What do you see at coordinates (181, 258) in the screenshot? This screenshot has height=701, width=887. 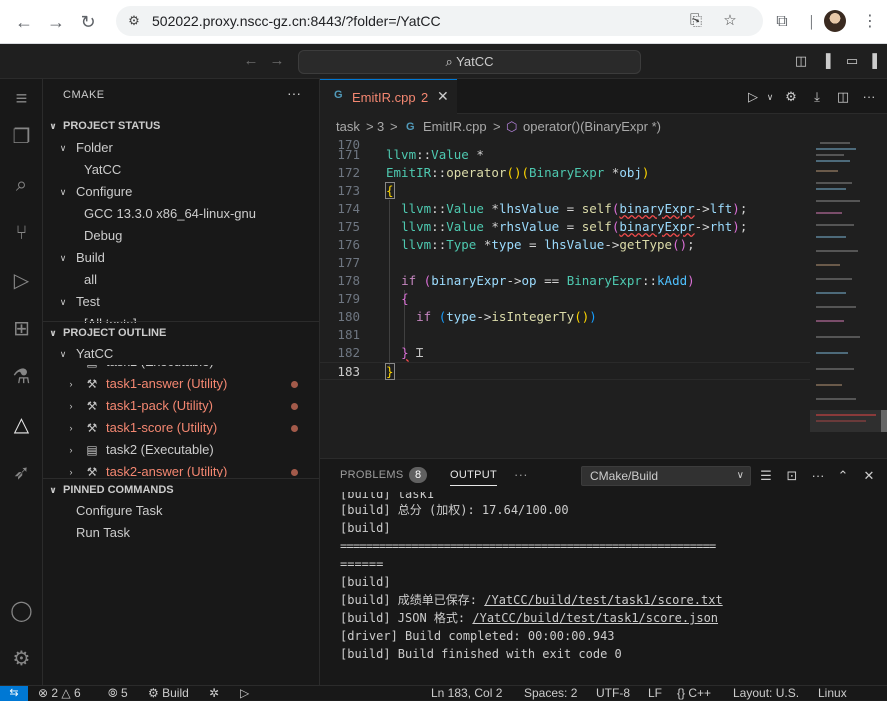 I see `tree-item-build: ∨ Build` at bounding box center [181, 258].